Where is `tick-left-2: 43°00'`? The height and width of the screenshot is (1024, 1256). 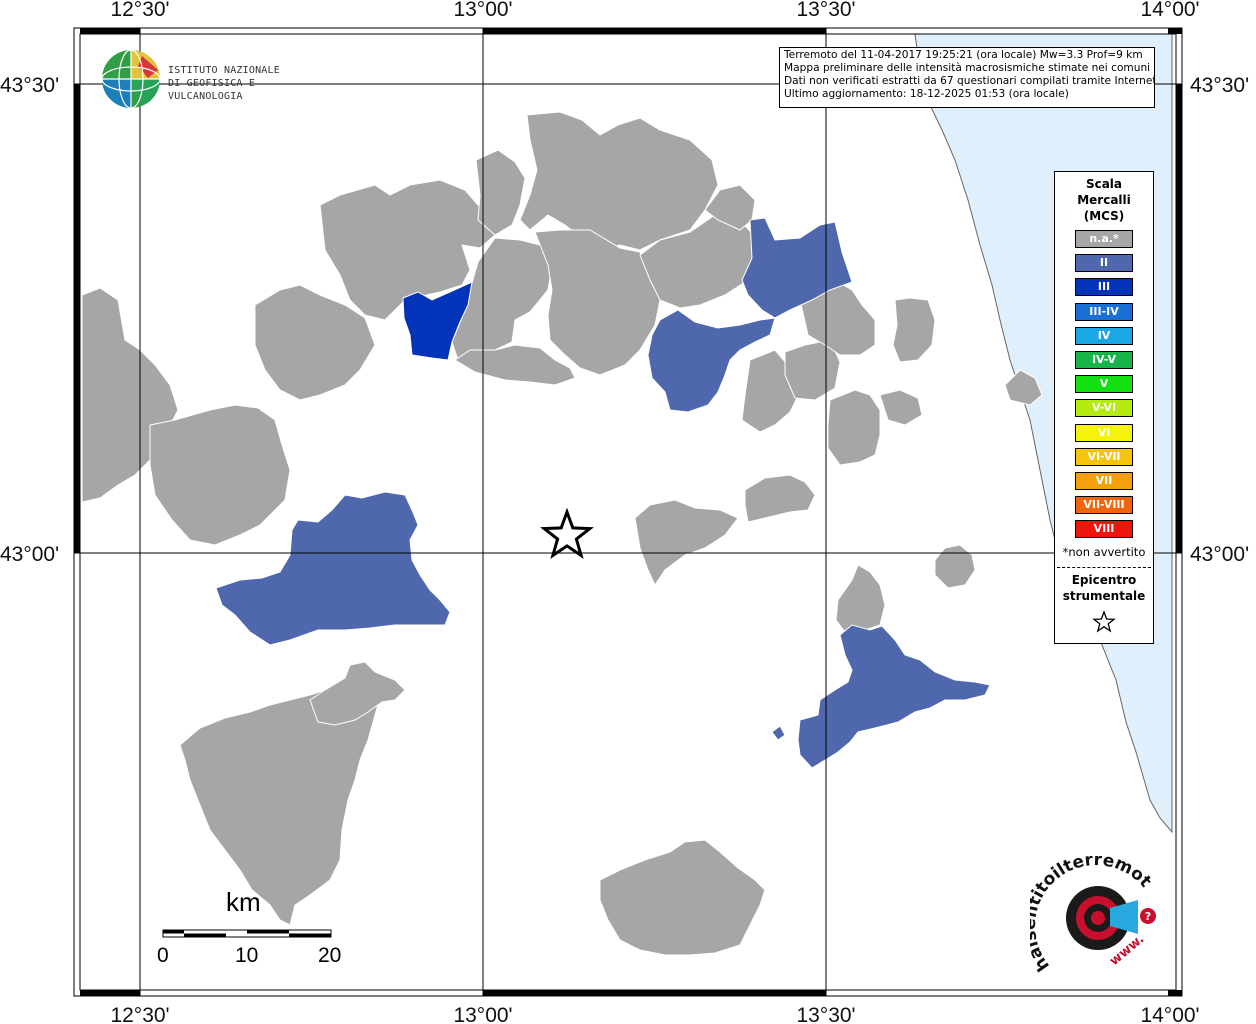
tick-left-2: 43°00' is located at coordinates (29, 554).